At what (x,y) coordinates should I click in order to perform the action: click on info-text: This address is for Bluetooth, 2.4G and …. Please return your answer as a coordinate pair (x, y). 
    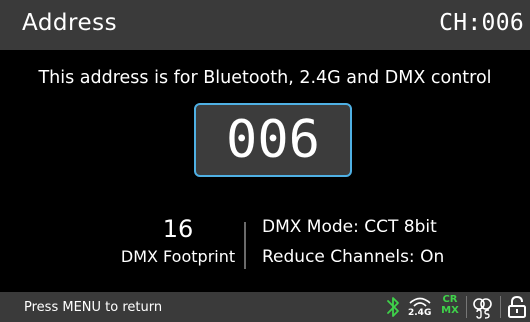
    Looking at the image, I should click on (265, 78).